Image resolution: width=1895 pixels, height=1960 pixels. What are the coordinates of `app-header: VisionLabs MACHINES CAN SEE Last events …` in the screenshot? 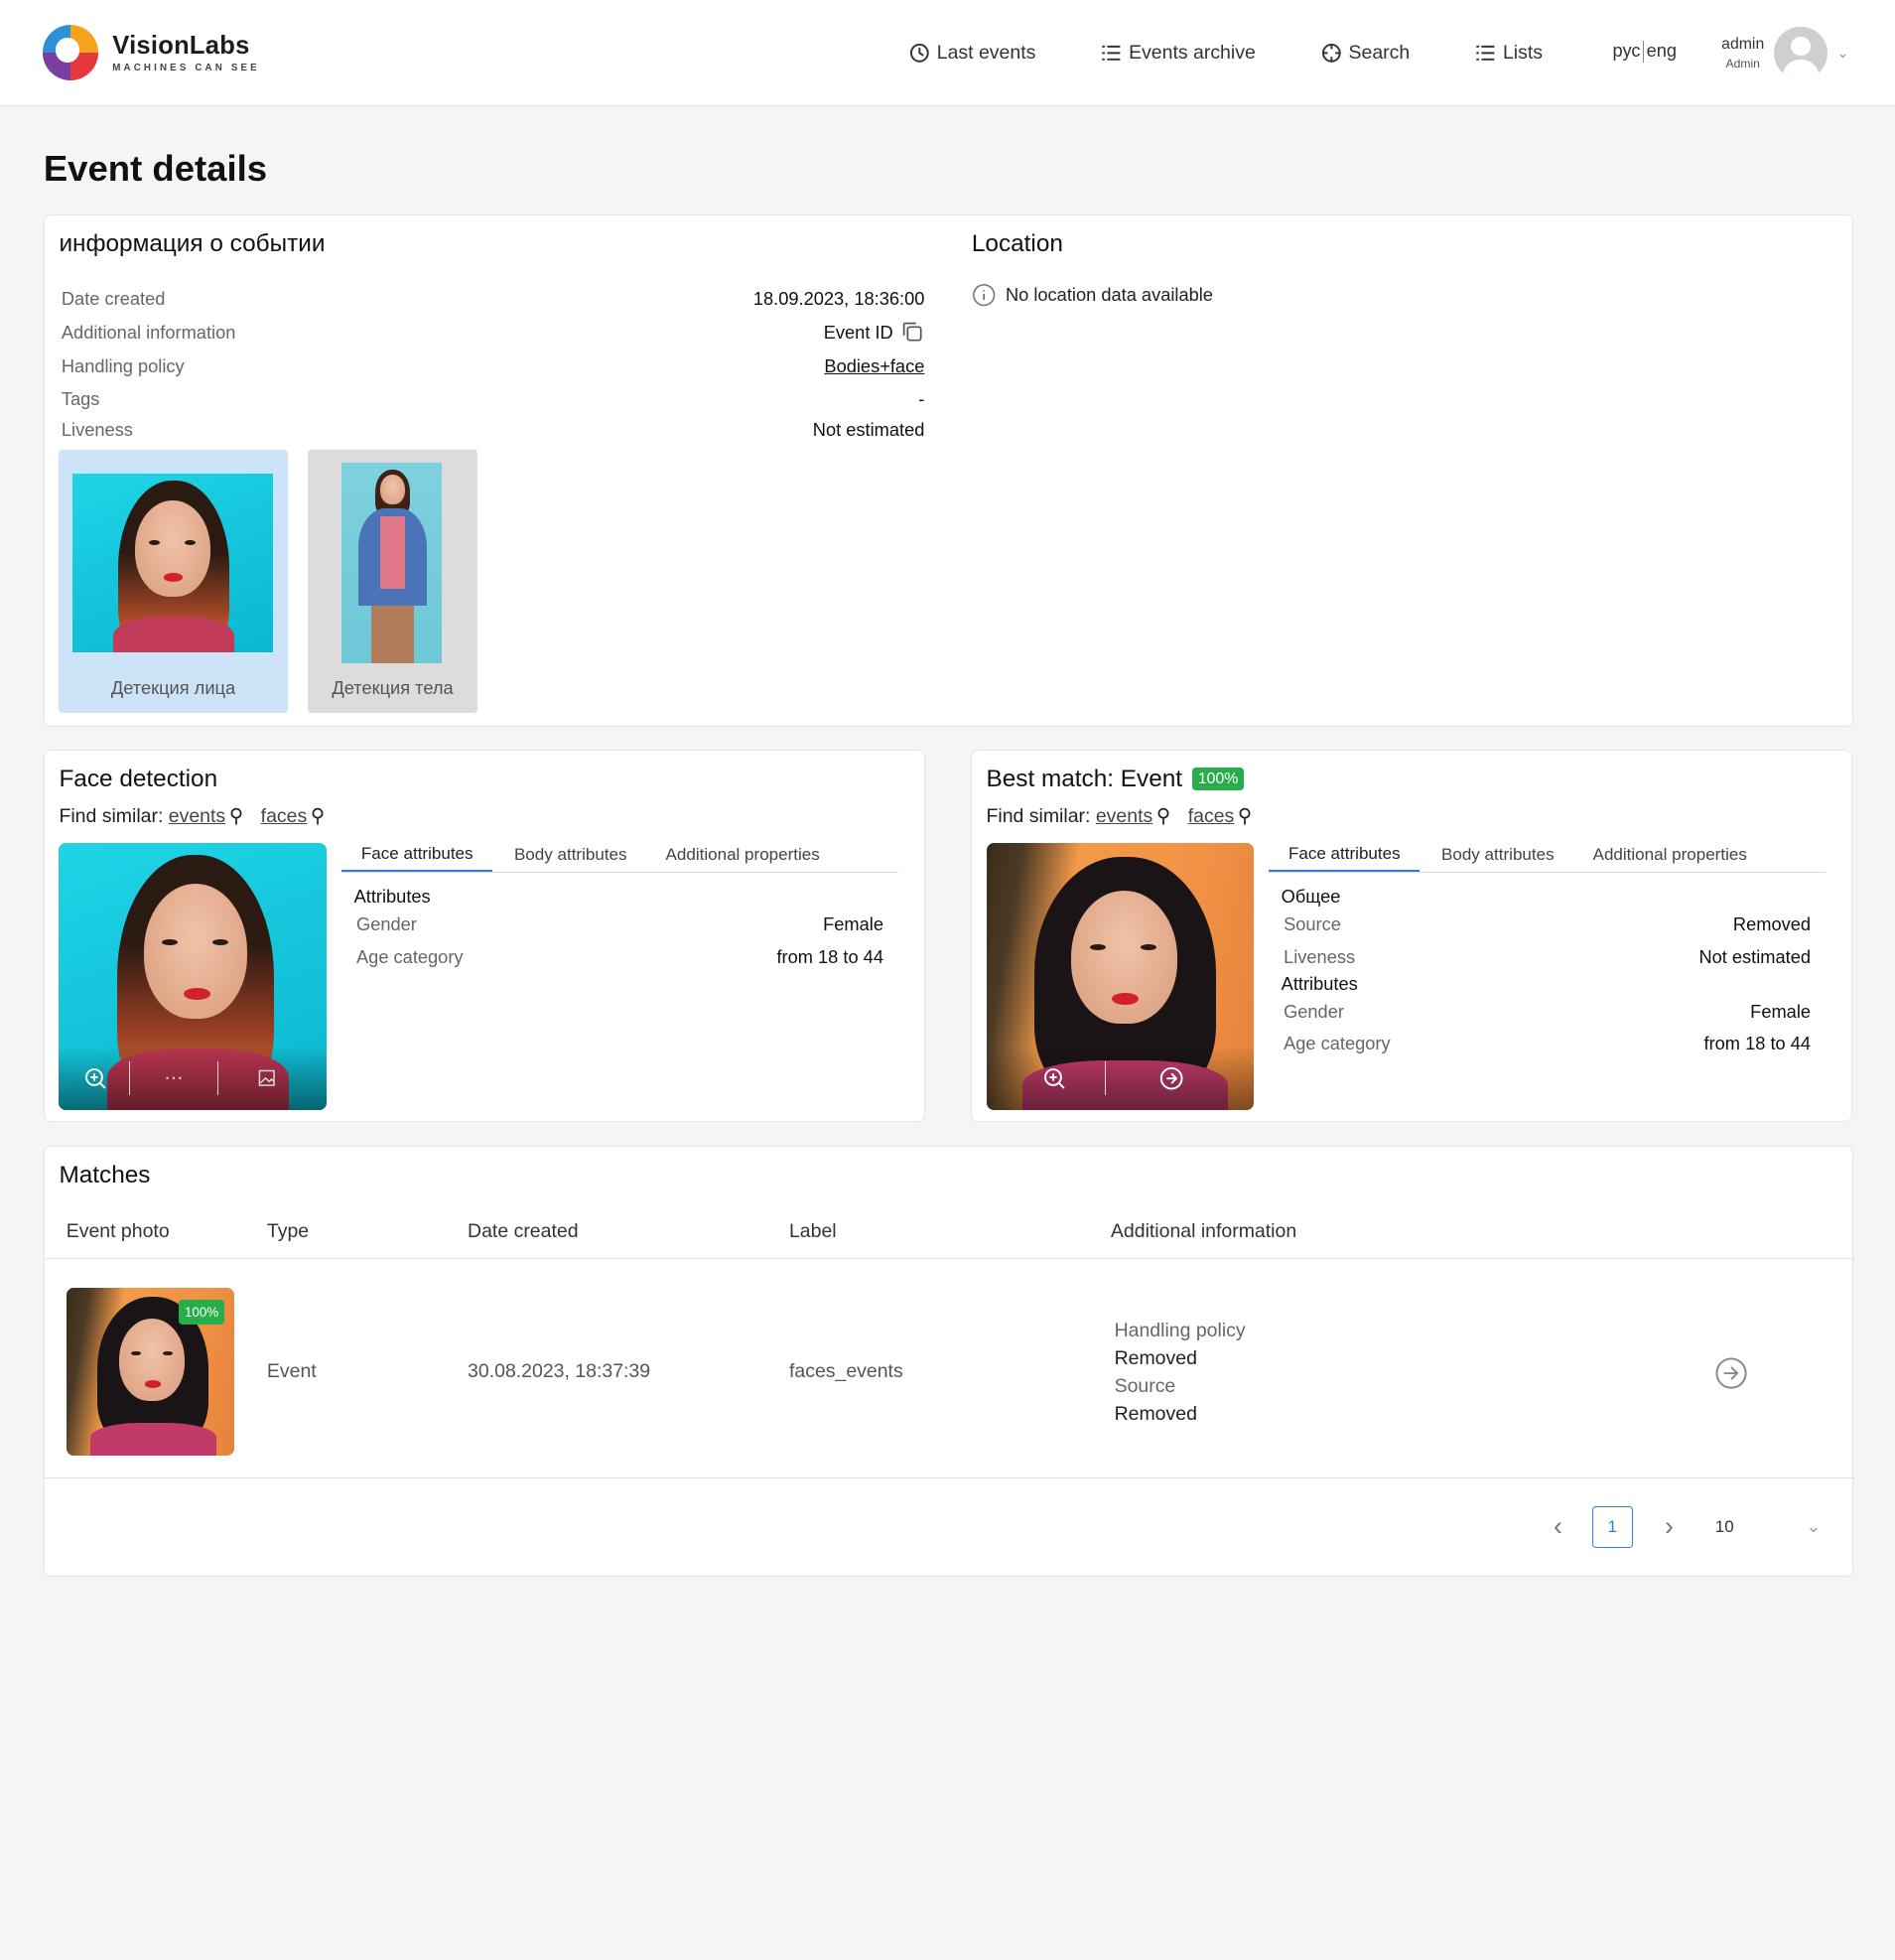 It's located at (947, 53).